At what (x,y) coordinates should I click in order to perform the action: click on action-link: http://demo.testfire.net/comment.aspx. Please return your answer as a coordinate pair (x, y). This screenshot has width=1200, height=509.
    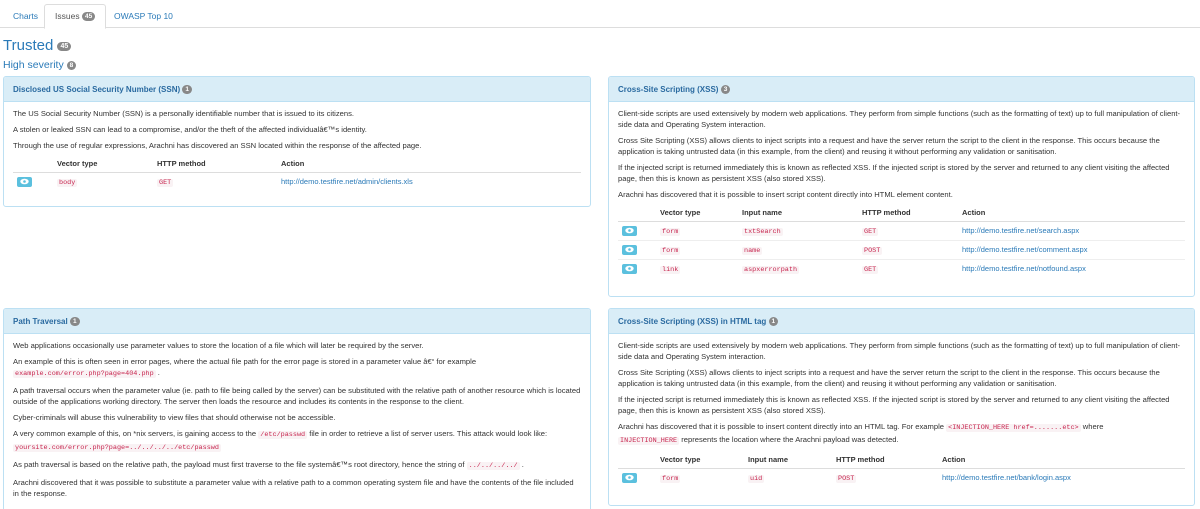
    Looking at the image, I should click on (1024, 249).